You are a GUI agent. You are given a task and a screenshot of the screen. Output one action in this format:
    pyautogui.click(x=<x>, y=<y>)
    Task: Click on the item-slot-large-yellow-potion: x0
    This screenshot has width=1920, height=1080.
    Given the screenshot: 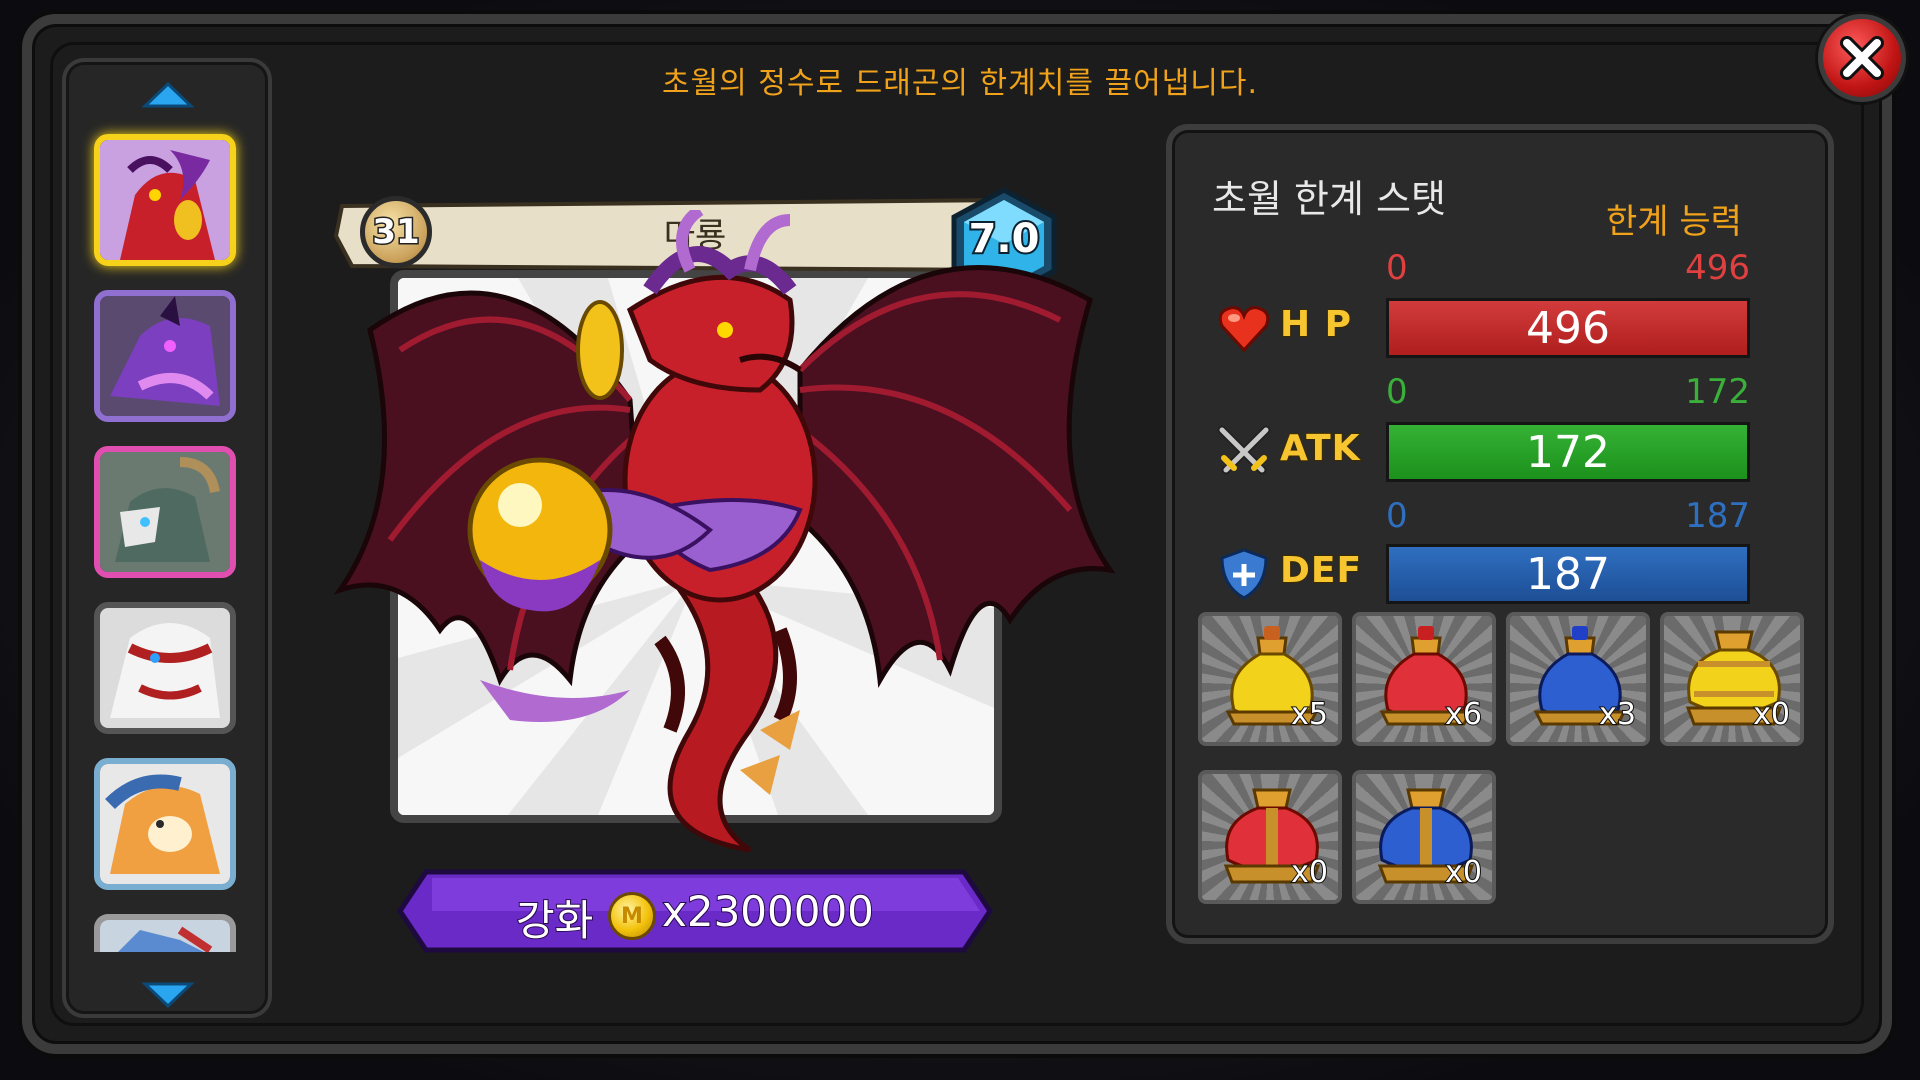 What is the action you would take?
    pyautogui.click(x=1732, y=679)
    